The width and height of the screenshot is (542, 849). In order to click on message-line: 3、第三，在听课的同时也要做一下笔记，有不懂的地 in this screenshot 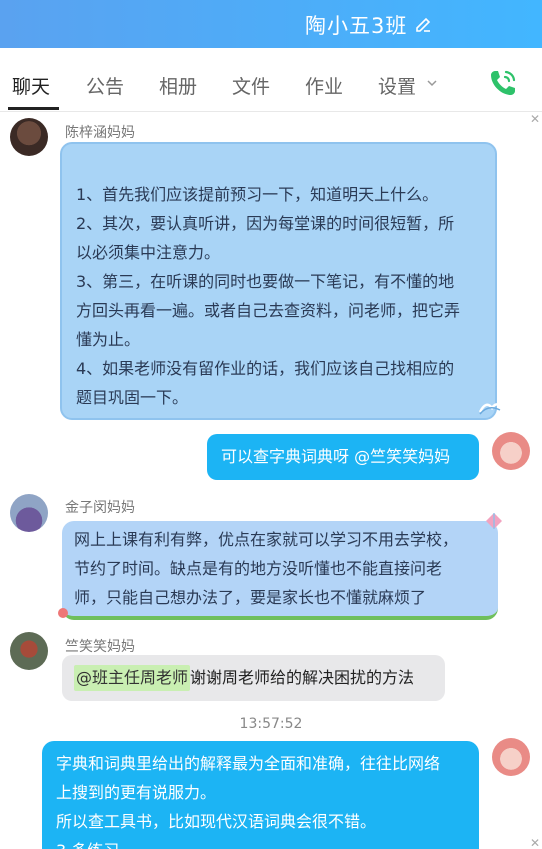, I will do `click(265, 281)`.